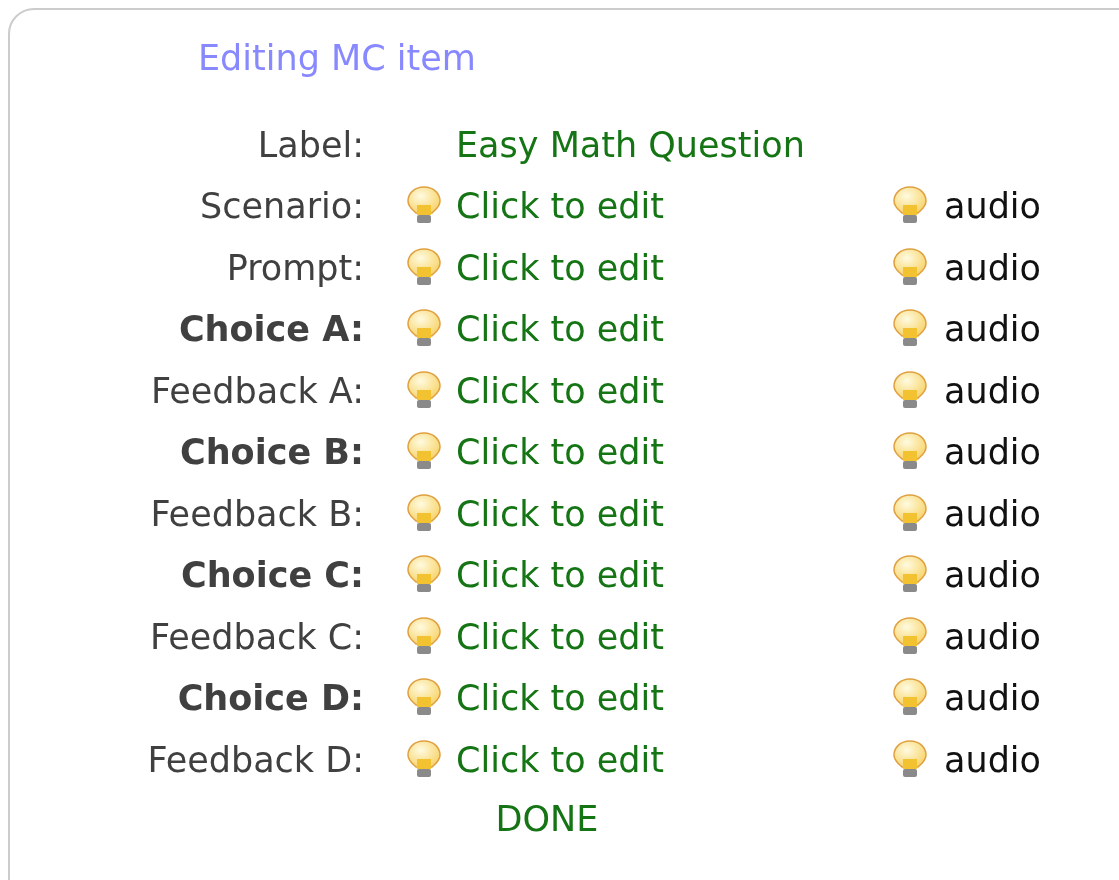 Image resolution: width=1119 pixels, height=880 pixels. What do you see at coordinates (630, 145) in the screenshot?
I see `label-value: Easy Math Question` at bounding box center [630, 145].